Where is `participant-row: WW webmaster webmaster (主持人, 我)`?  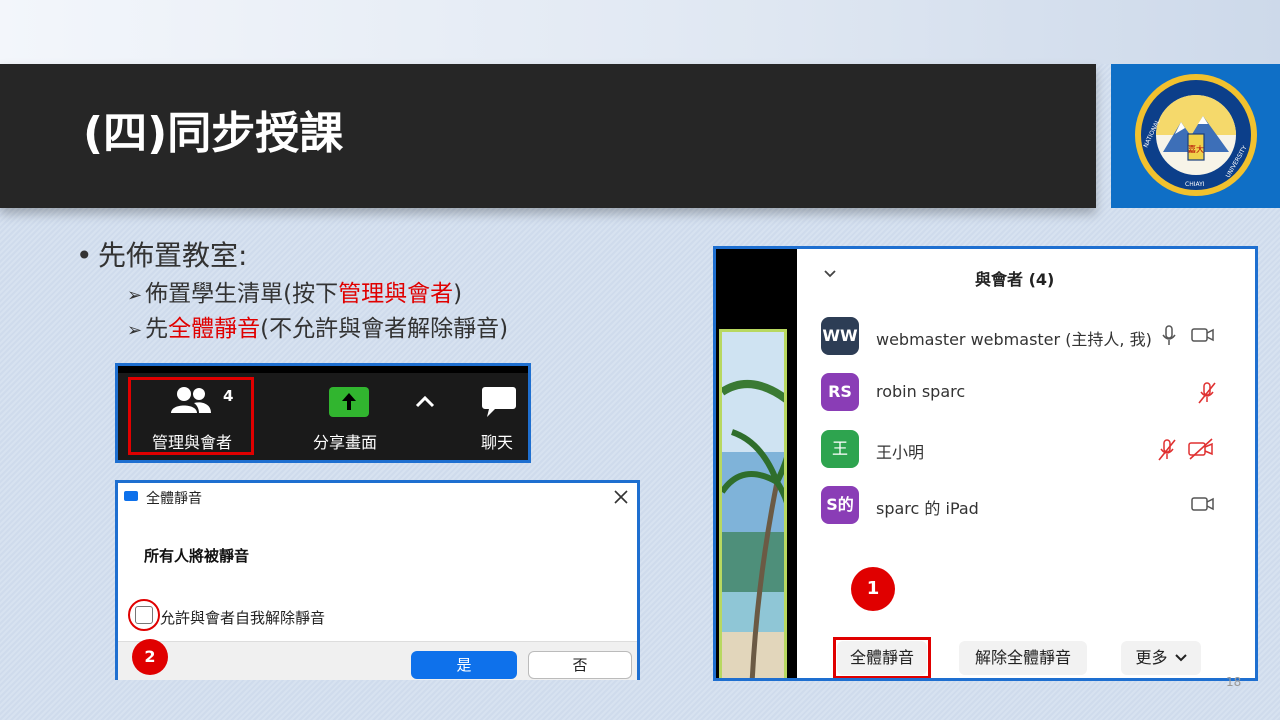 participant-row: WW webmaster webmaster (主持人, 我) is located at coordinates (1031, 337).